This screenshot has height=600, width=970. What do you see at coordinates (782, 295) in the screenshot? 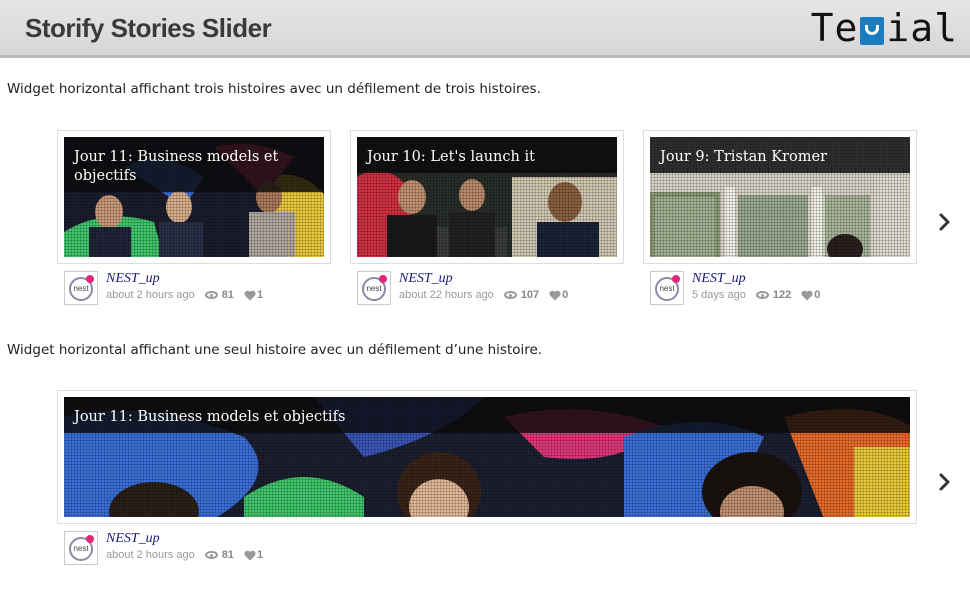
I see `view-count: 122` at bounding box center [782, 295].